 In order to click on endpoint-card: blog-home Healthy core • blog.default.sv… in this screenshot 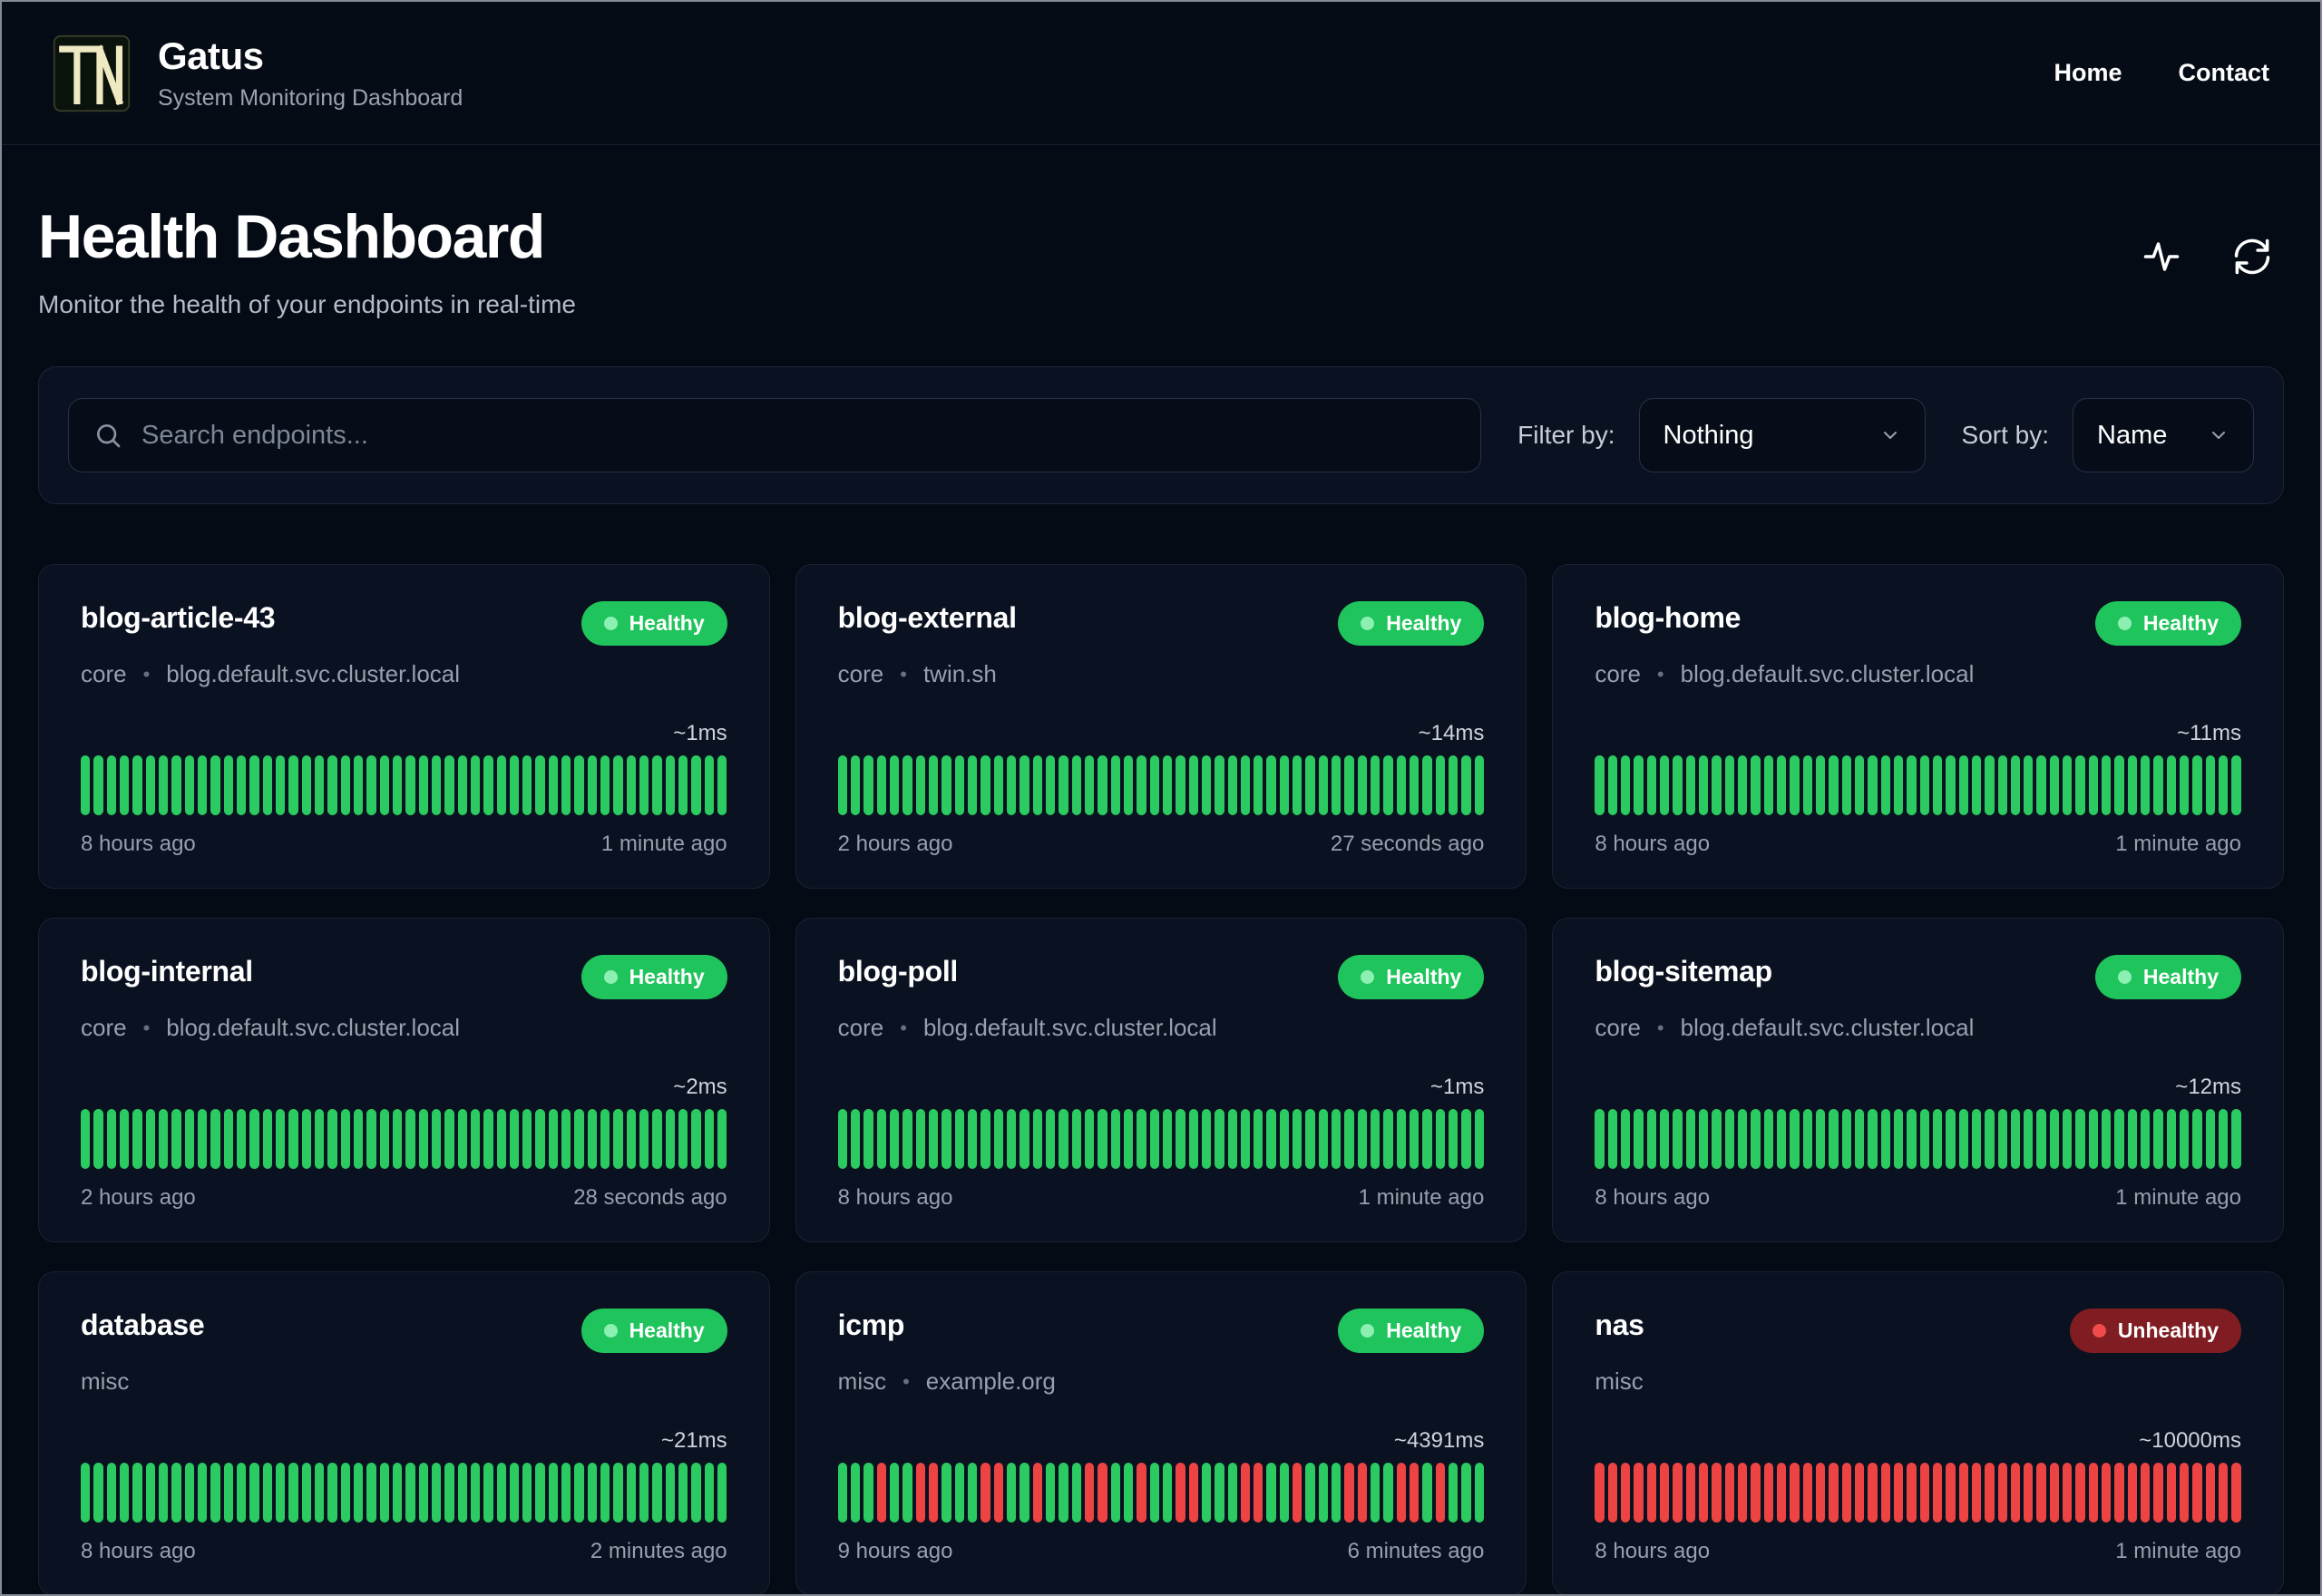, I will do `click(1918, 726)`.